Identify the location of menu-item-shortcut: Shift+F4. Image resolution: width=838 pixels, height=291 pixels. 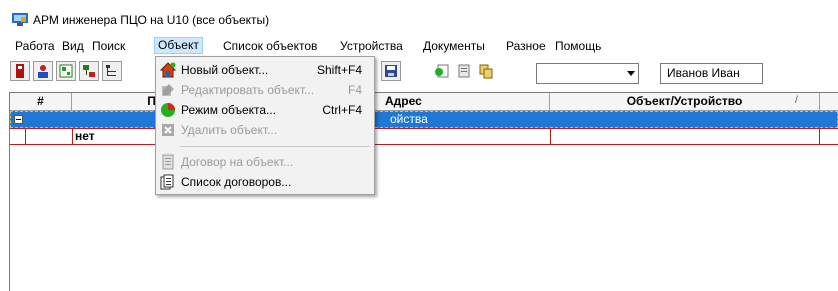
(339, 70).